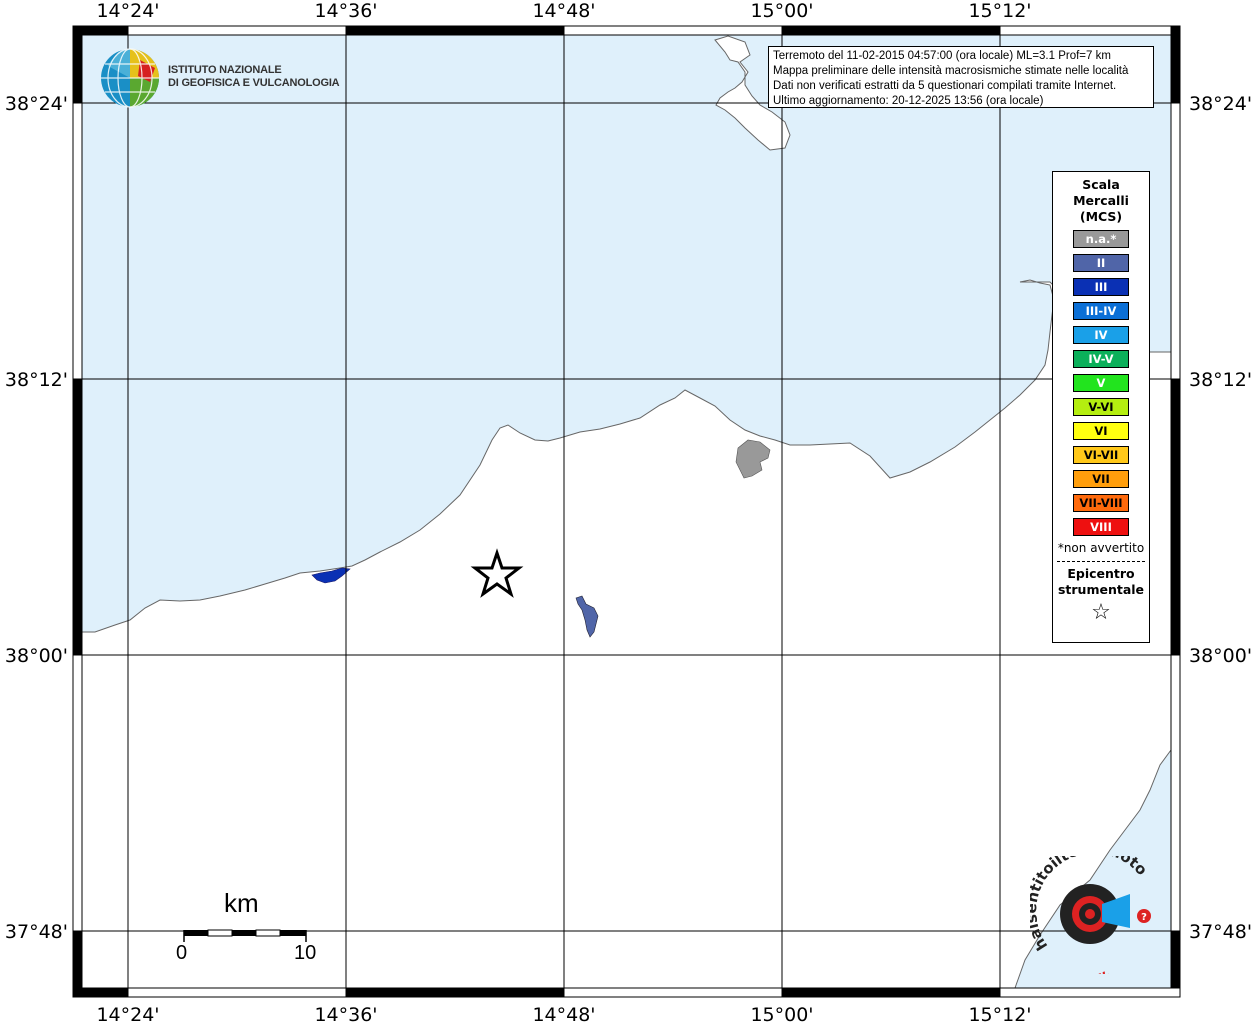 The width and height of the screenshot is (1254, 1024). I want to click on lon-label-bottom: 14°24', so click(127, 1014).